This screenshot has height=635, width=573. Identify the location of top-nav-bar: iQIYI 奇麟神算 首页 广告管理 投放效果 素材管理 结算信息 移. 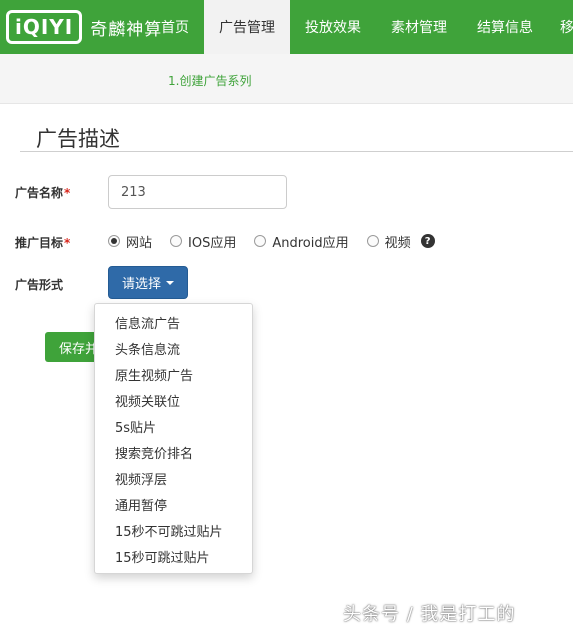
(286, 27).